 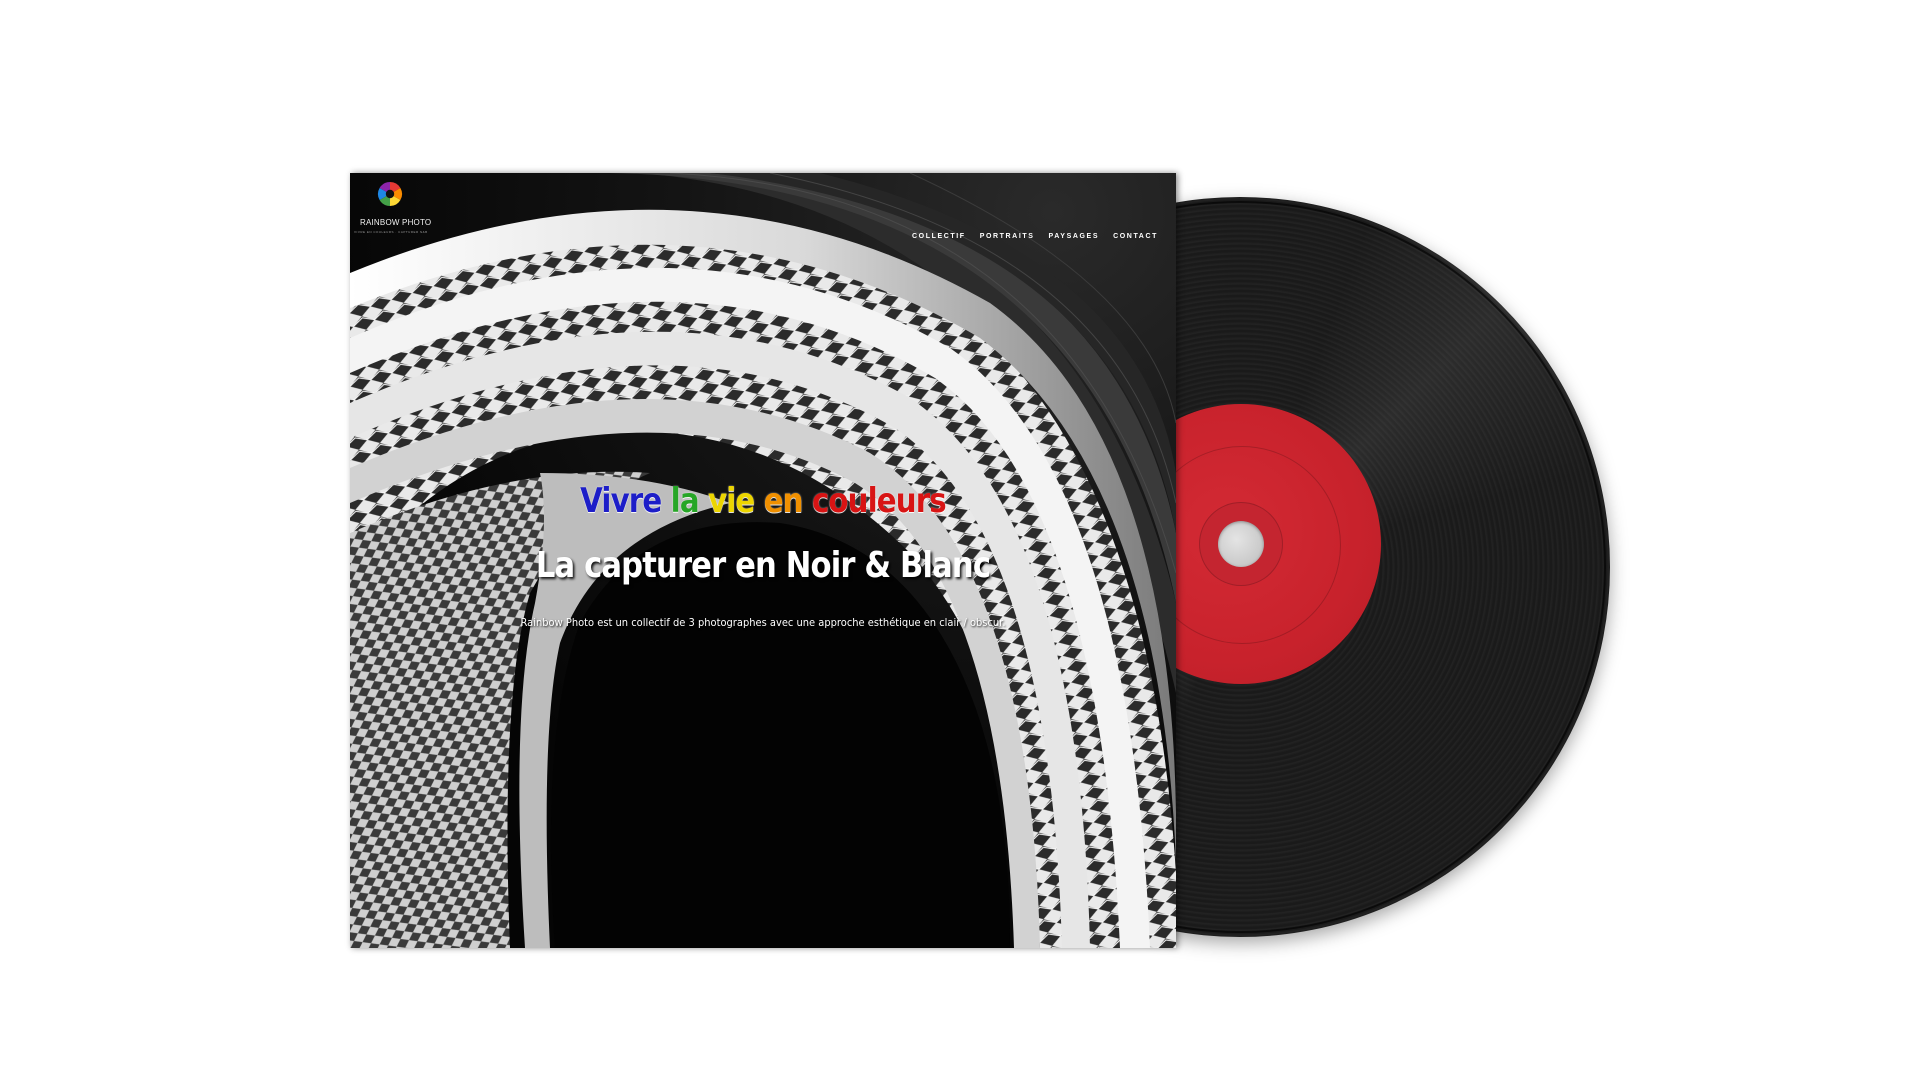 I want to click on headline-word-la: la, so click(x=685, y=501).